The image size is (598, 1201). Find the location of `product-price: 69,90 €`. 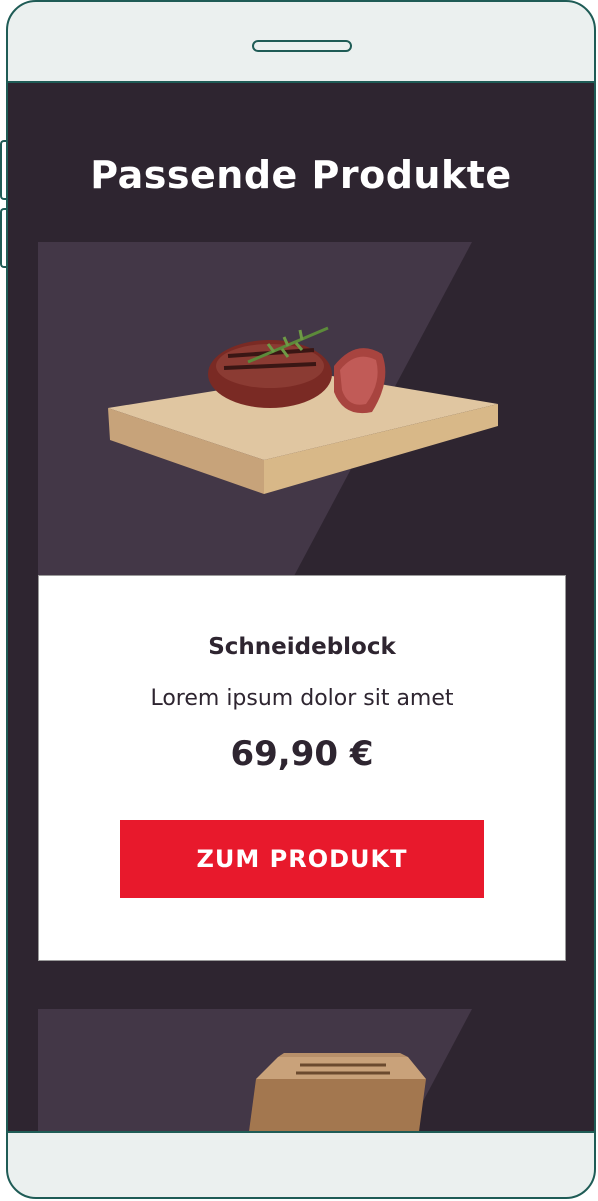

product-price: 69,90 € is located at coordinates (302, 754).